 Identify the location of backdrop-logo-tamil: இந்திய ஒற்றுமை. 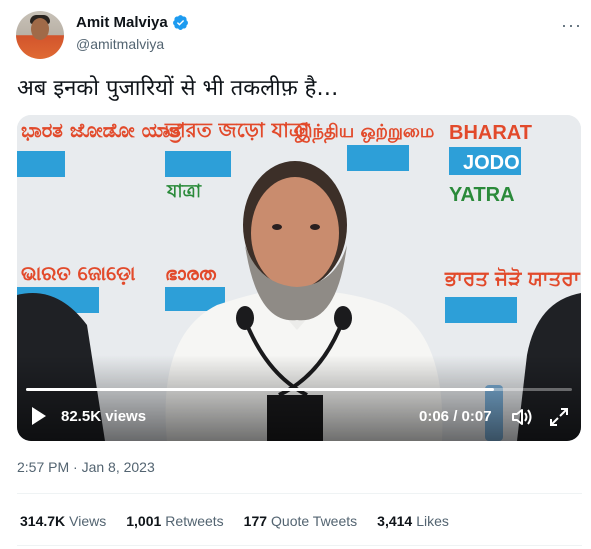
(364, 132).